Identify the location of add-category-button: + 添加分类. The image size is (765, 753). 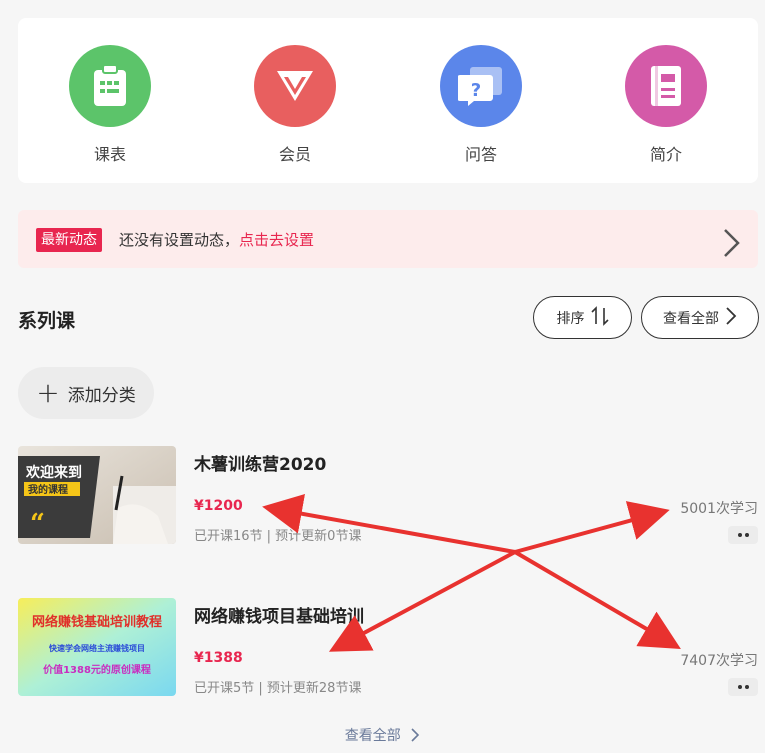
(86, 393).